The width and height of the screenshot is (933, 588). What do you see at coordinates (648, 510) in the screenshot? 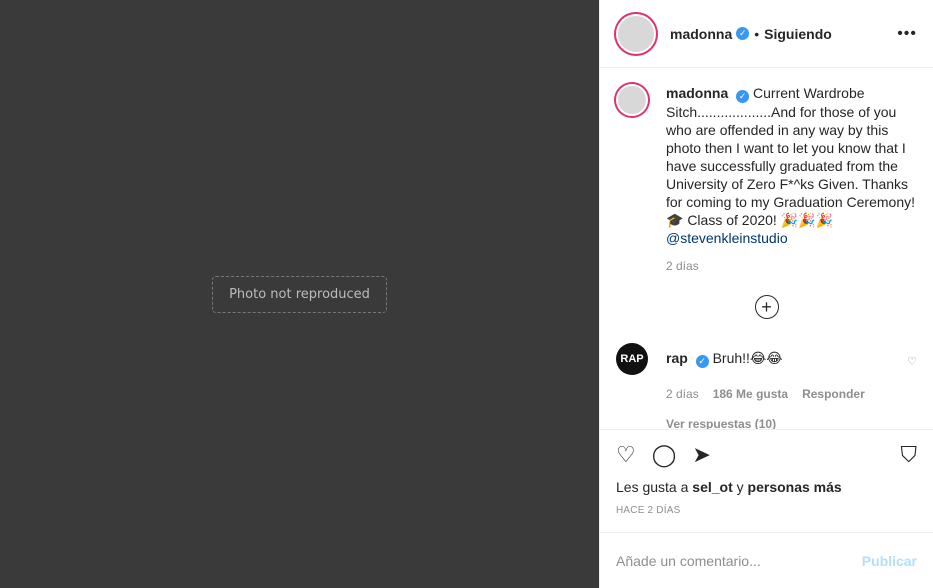
I see `post-date: HACE 2 DÍAS` at bounding box center [648, 510].